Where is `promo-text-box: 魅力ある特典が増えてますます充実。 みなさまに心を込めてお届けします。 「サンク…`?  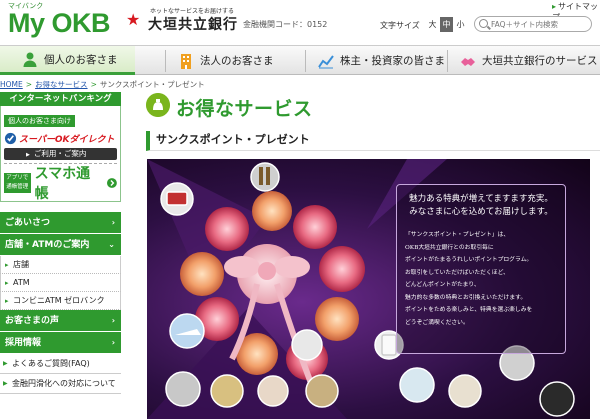 promo-text-box: 魅力ある特典が増えてますます充実。 みなさまに心を込めてお届けします。 「サンク… is located at coordinates (481, 269).